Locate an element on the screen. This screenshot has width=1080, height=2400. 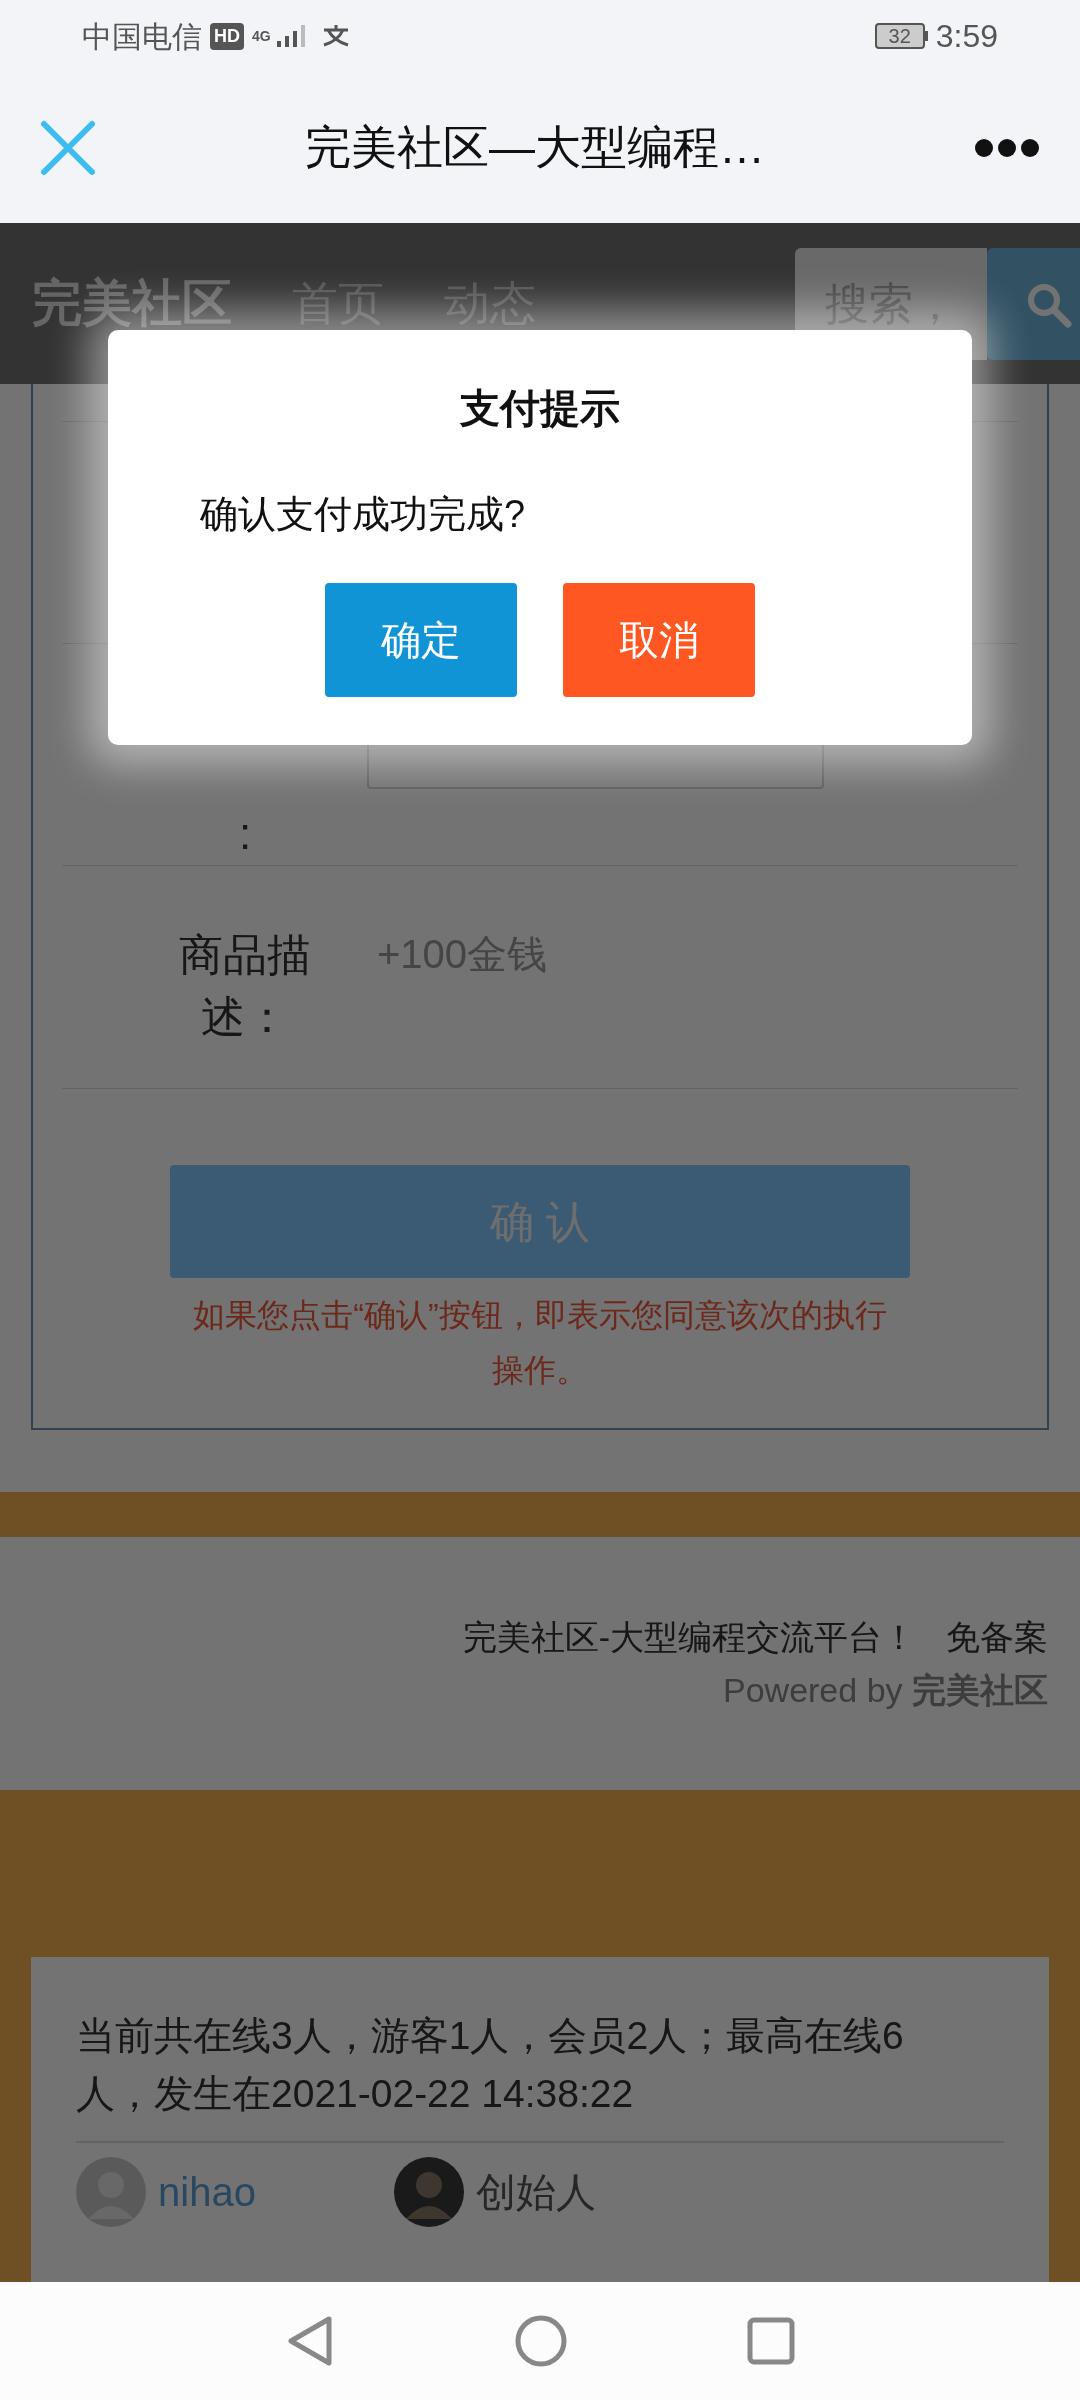
icp-text: 免备案 is located at coordinates (997, 1637).